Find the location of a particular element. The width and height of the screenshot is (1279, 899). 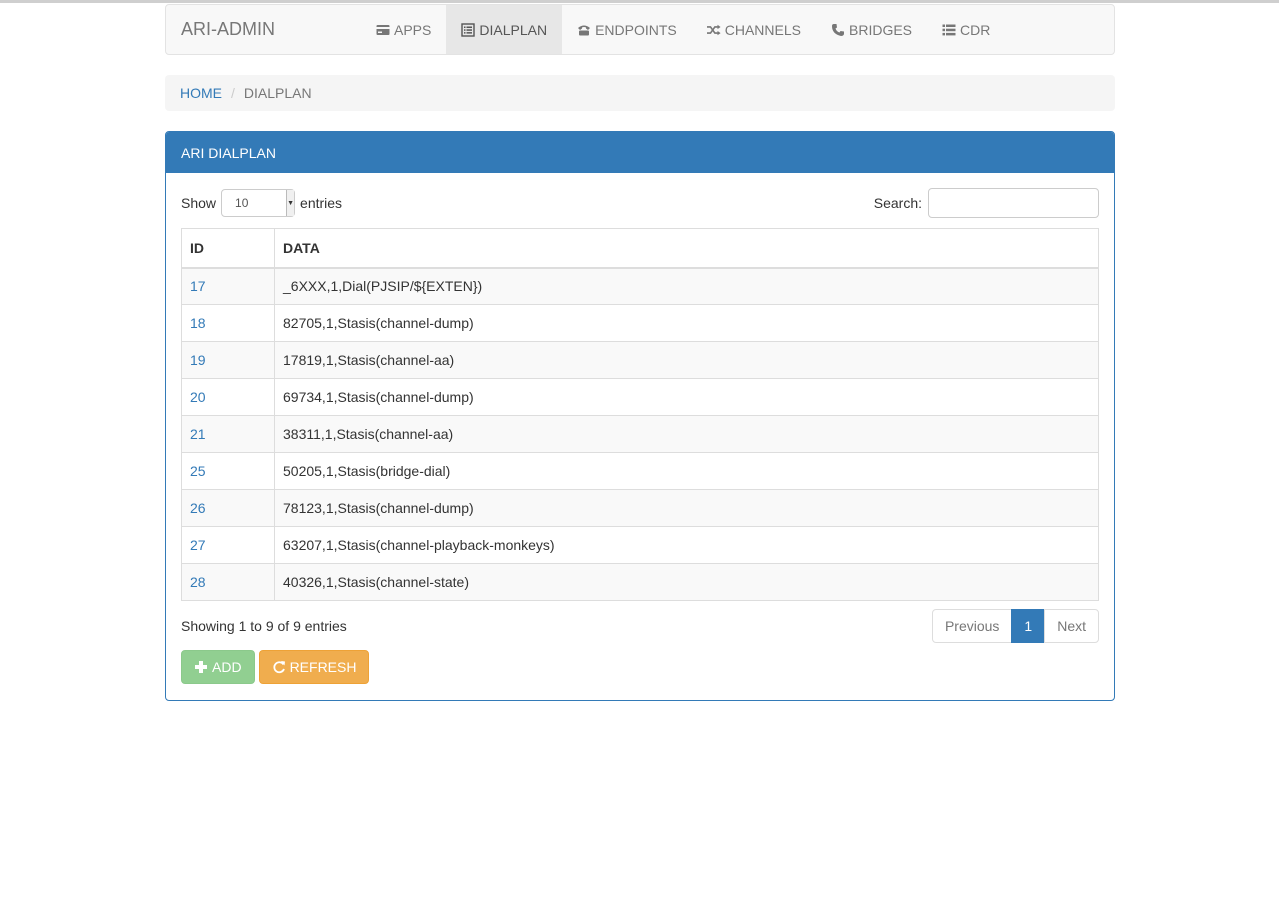

row-data: 17819,1,Stasis(channel-aa) is located at coordinates (686, 360).